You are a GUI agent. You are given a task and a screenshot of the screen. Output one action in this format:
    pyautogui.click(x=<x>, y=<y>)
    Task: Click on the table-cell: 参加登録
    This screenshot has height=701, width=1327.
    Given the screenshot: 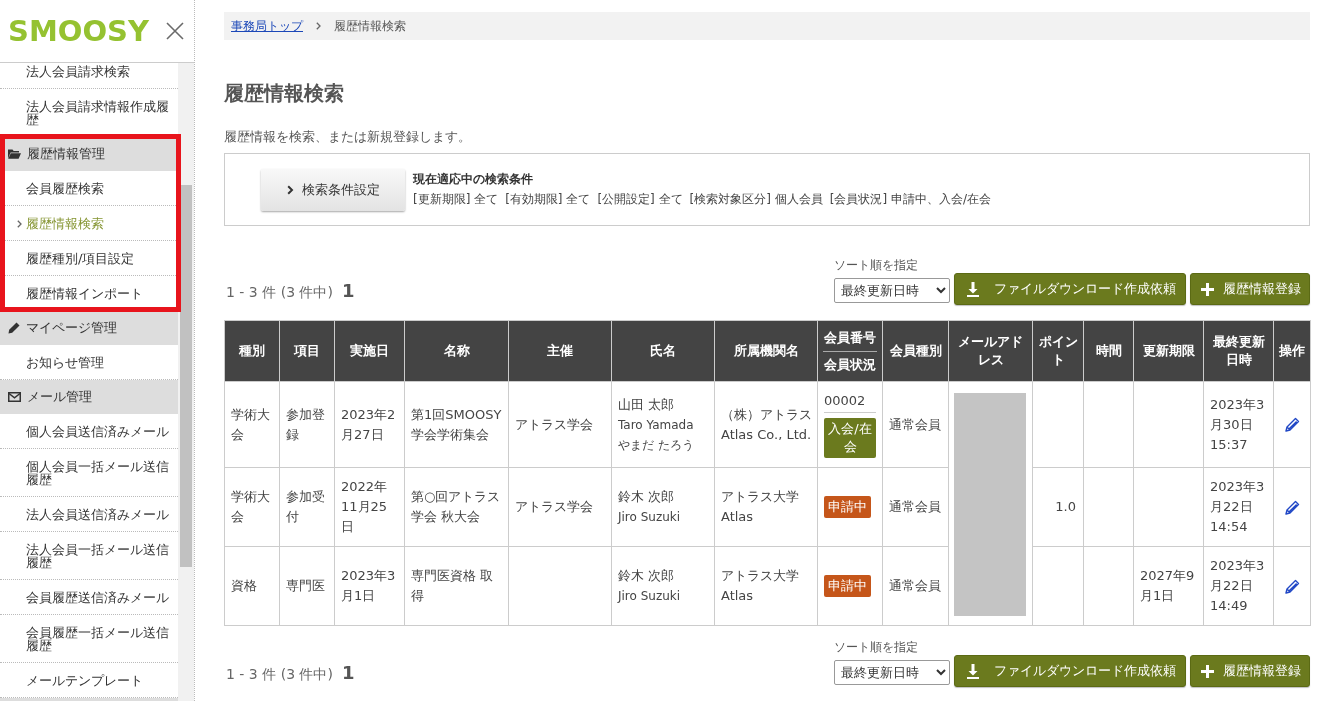 What is the action you would take?
    pyautogui.click(x=307, y=424)
    